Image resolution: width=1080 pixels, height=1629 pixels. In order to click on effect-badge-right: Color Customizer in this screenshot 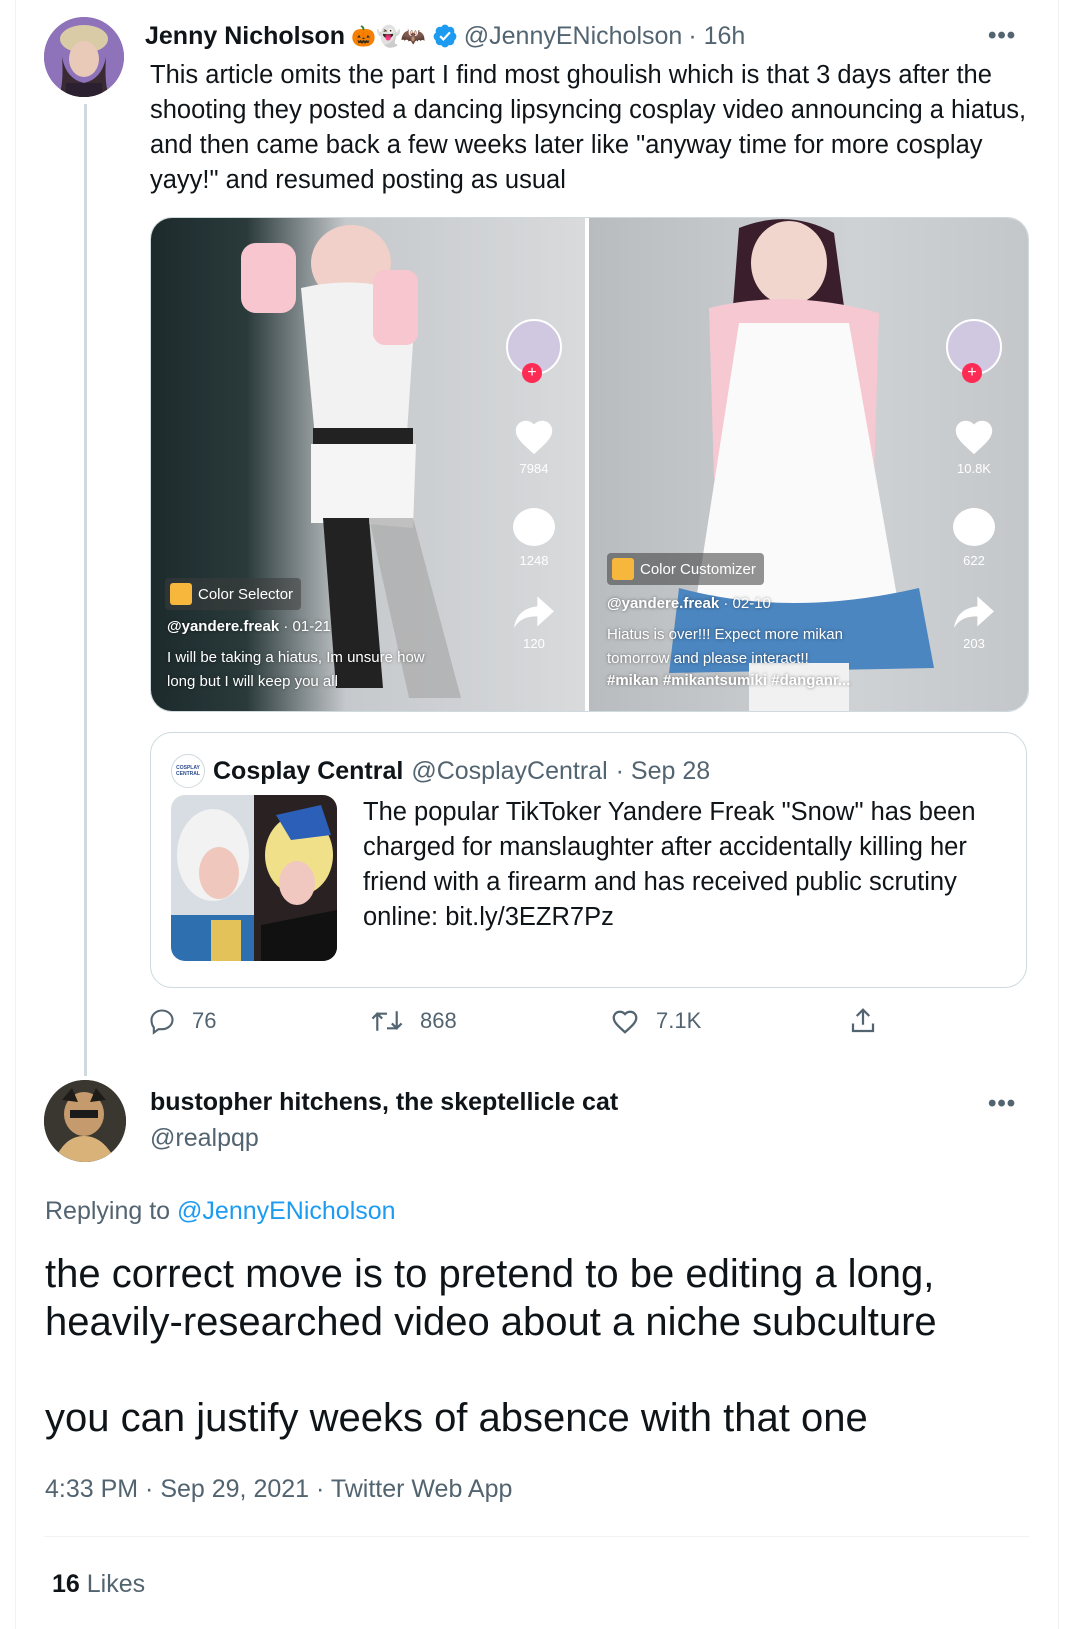, I will do `click(685, 569)`.